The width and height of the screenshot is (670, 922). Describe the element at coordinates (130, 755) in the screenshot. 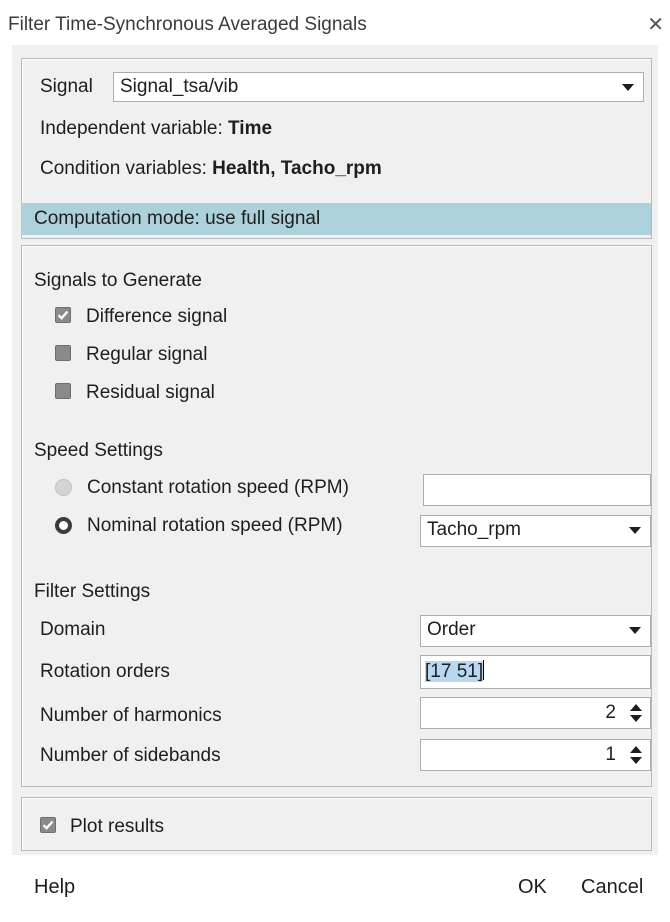

I see `sidebands-label: Number of sidebands` at that location.